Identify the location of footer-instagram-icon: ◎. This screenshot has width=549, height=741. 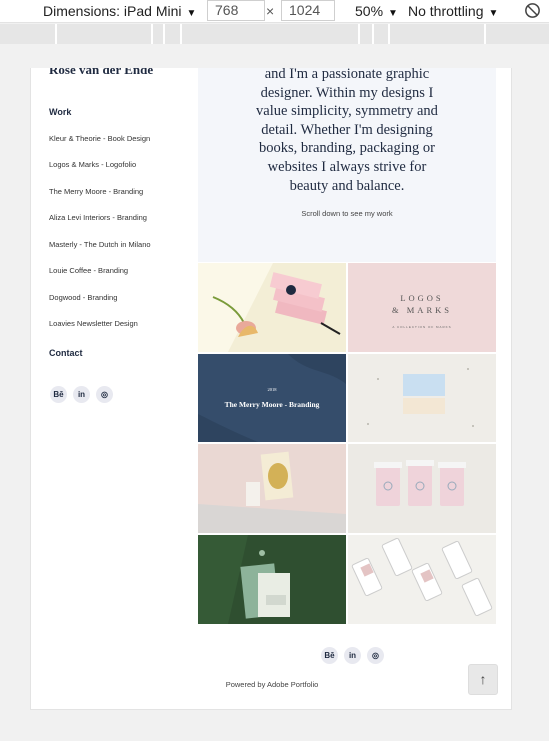
(375, 655).